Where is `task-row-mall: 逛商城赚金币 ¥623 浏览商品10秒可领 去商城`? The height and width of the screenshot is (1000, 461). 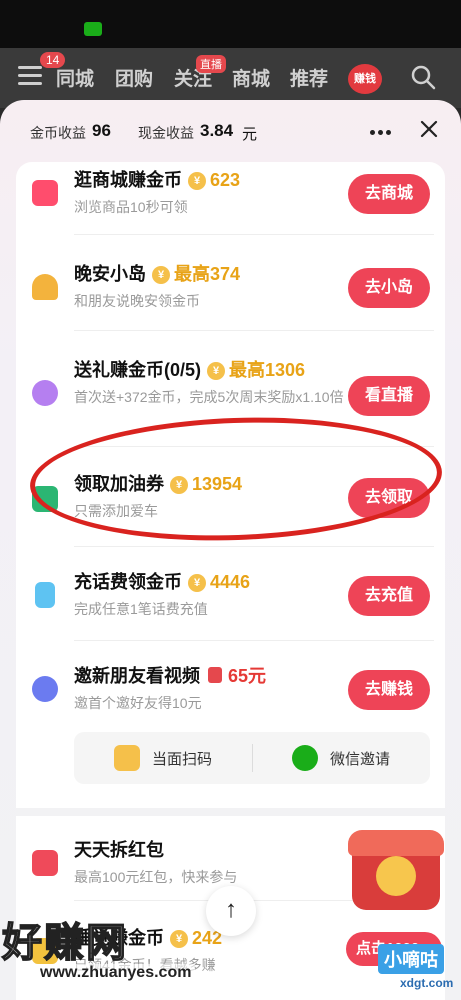
task-row-mall: 逛商城赚金币 ¥623 浏览商品10秒可领 去商城 is located at coordinates (230, 198).